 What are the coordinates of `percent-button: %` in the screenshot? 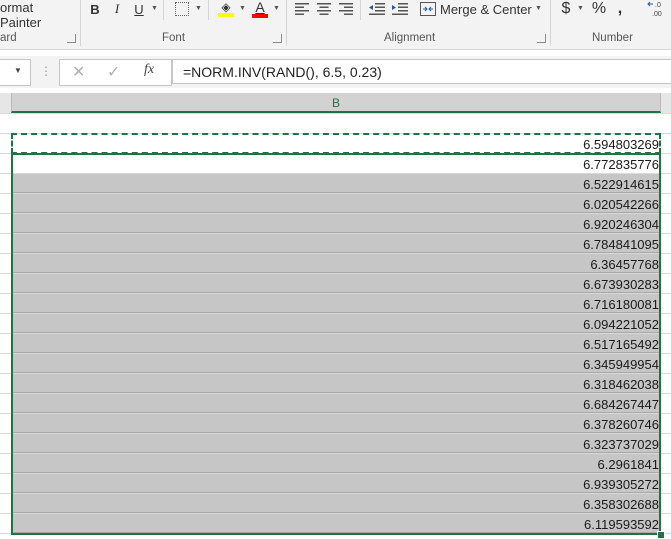 It's located at (599, 9).